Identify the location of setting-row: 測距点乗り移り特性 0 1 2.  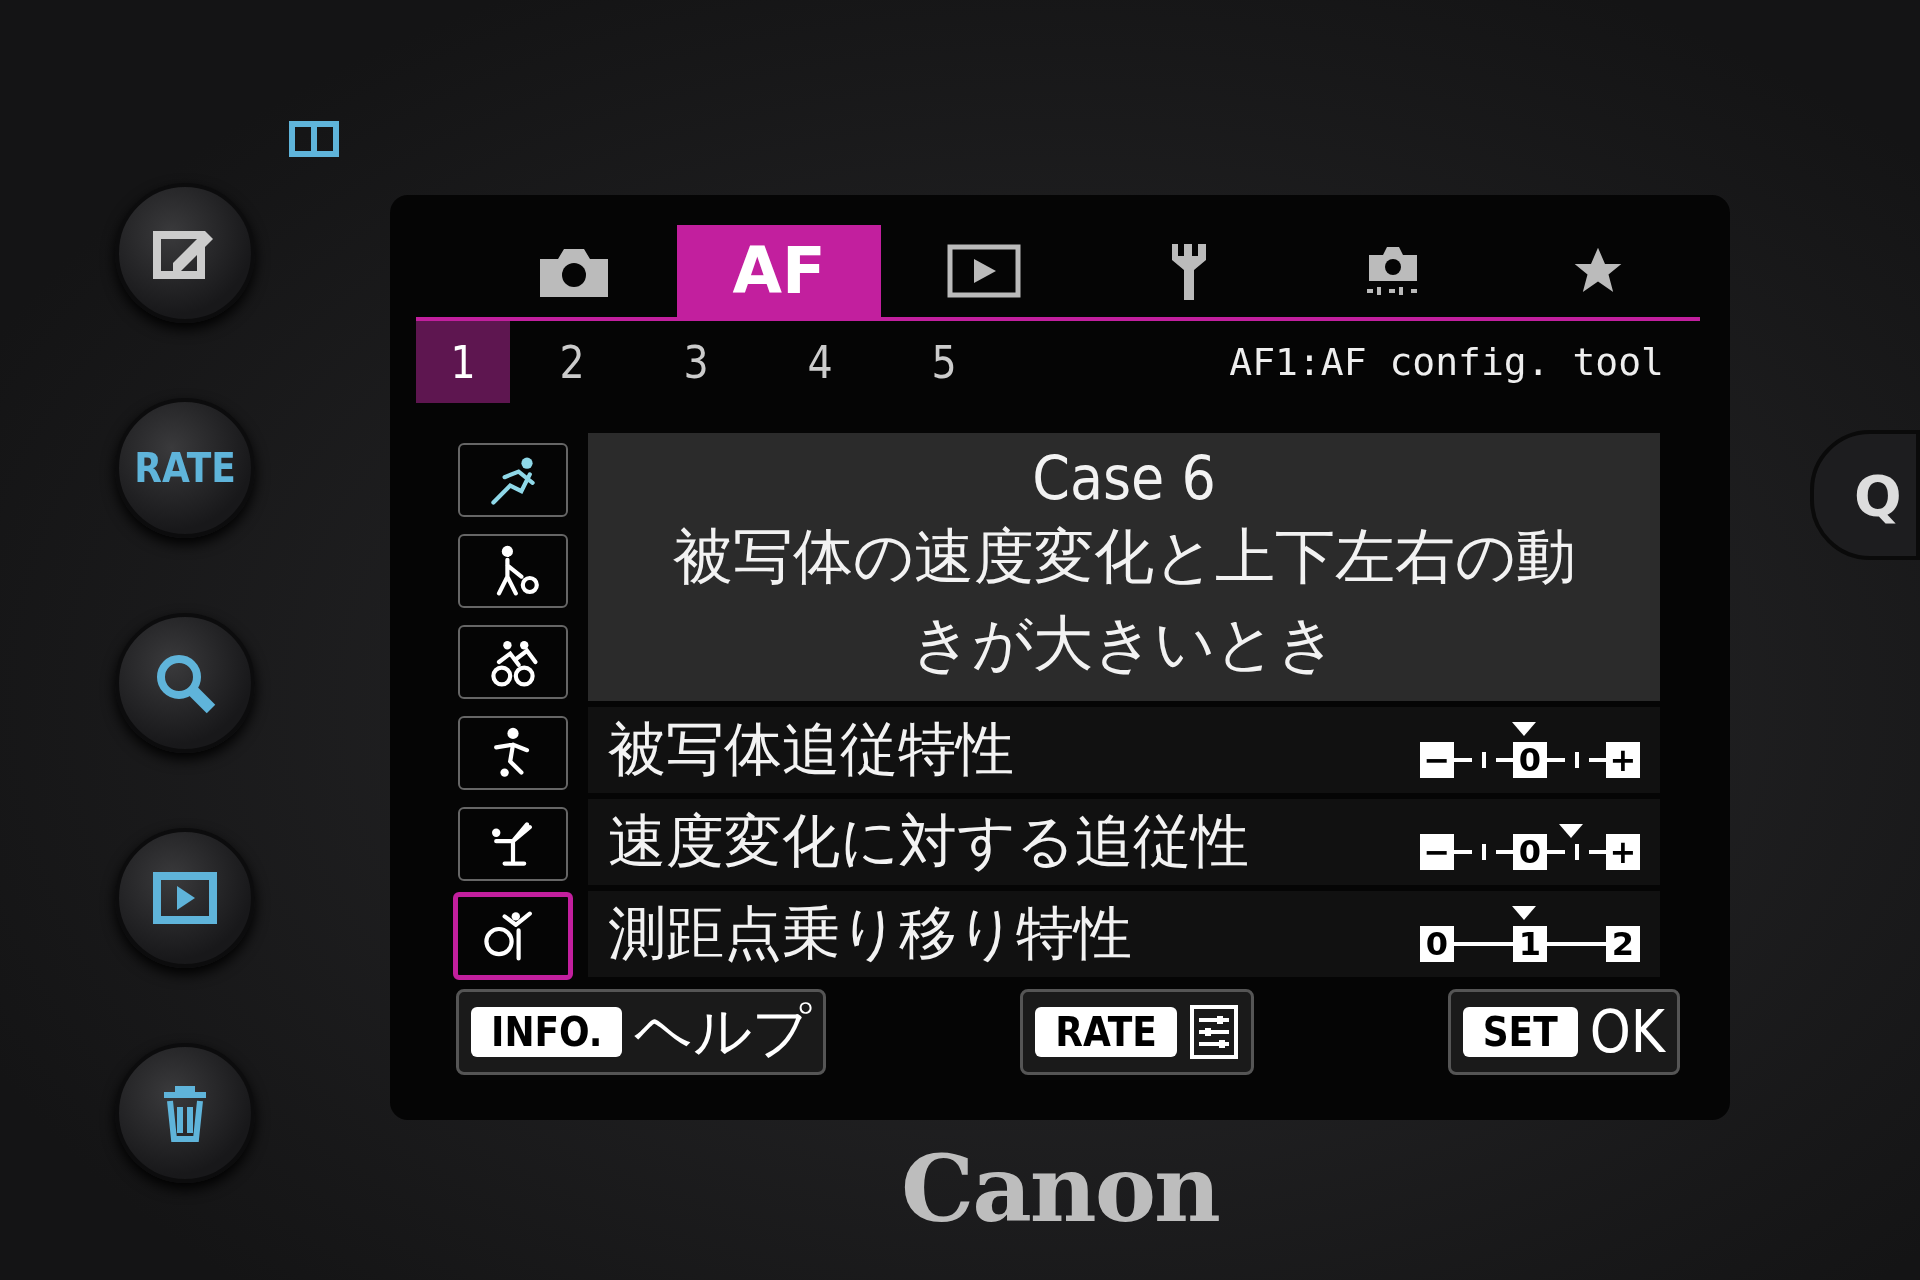
(1124, 934).